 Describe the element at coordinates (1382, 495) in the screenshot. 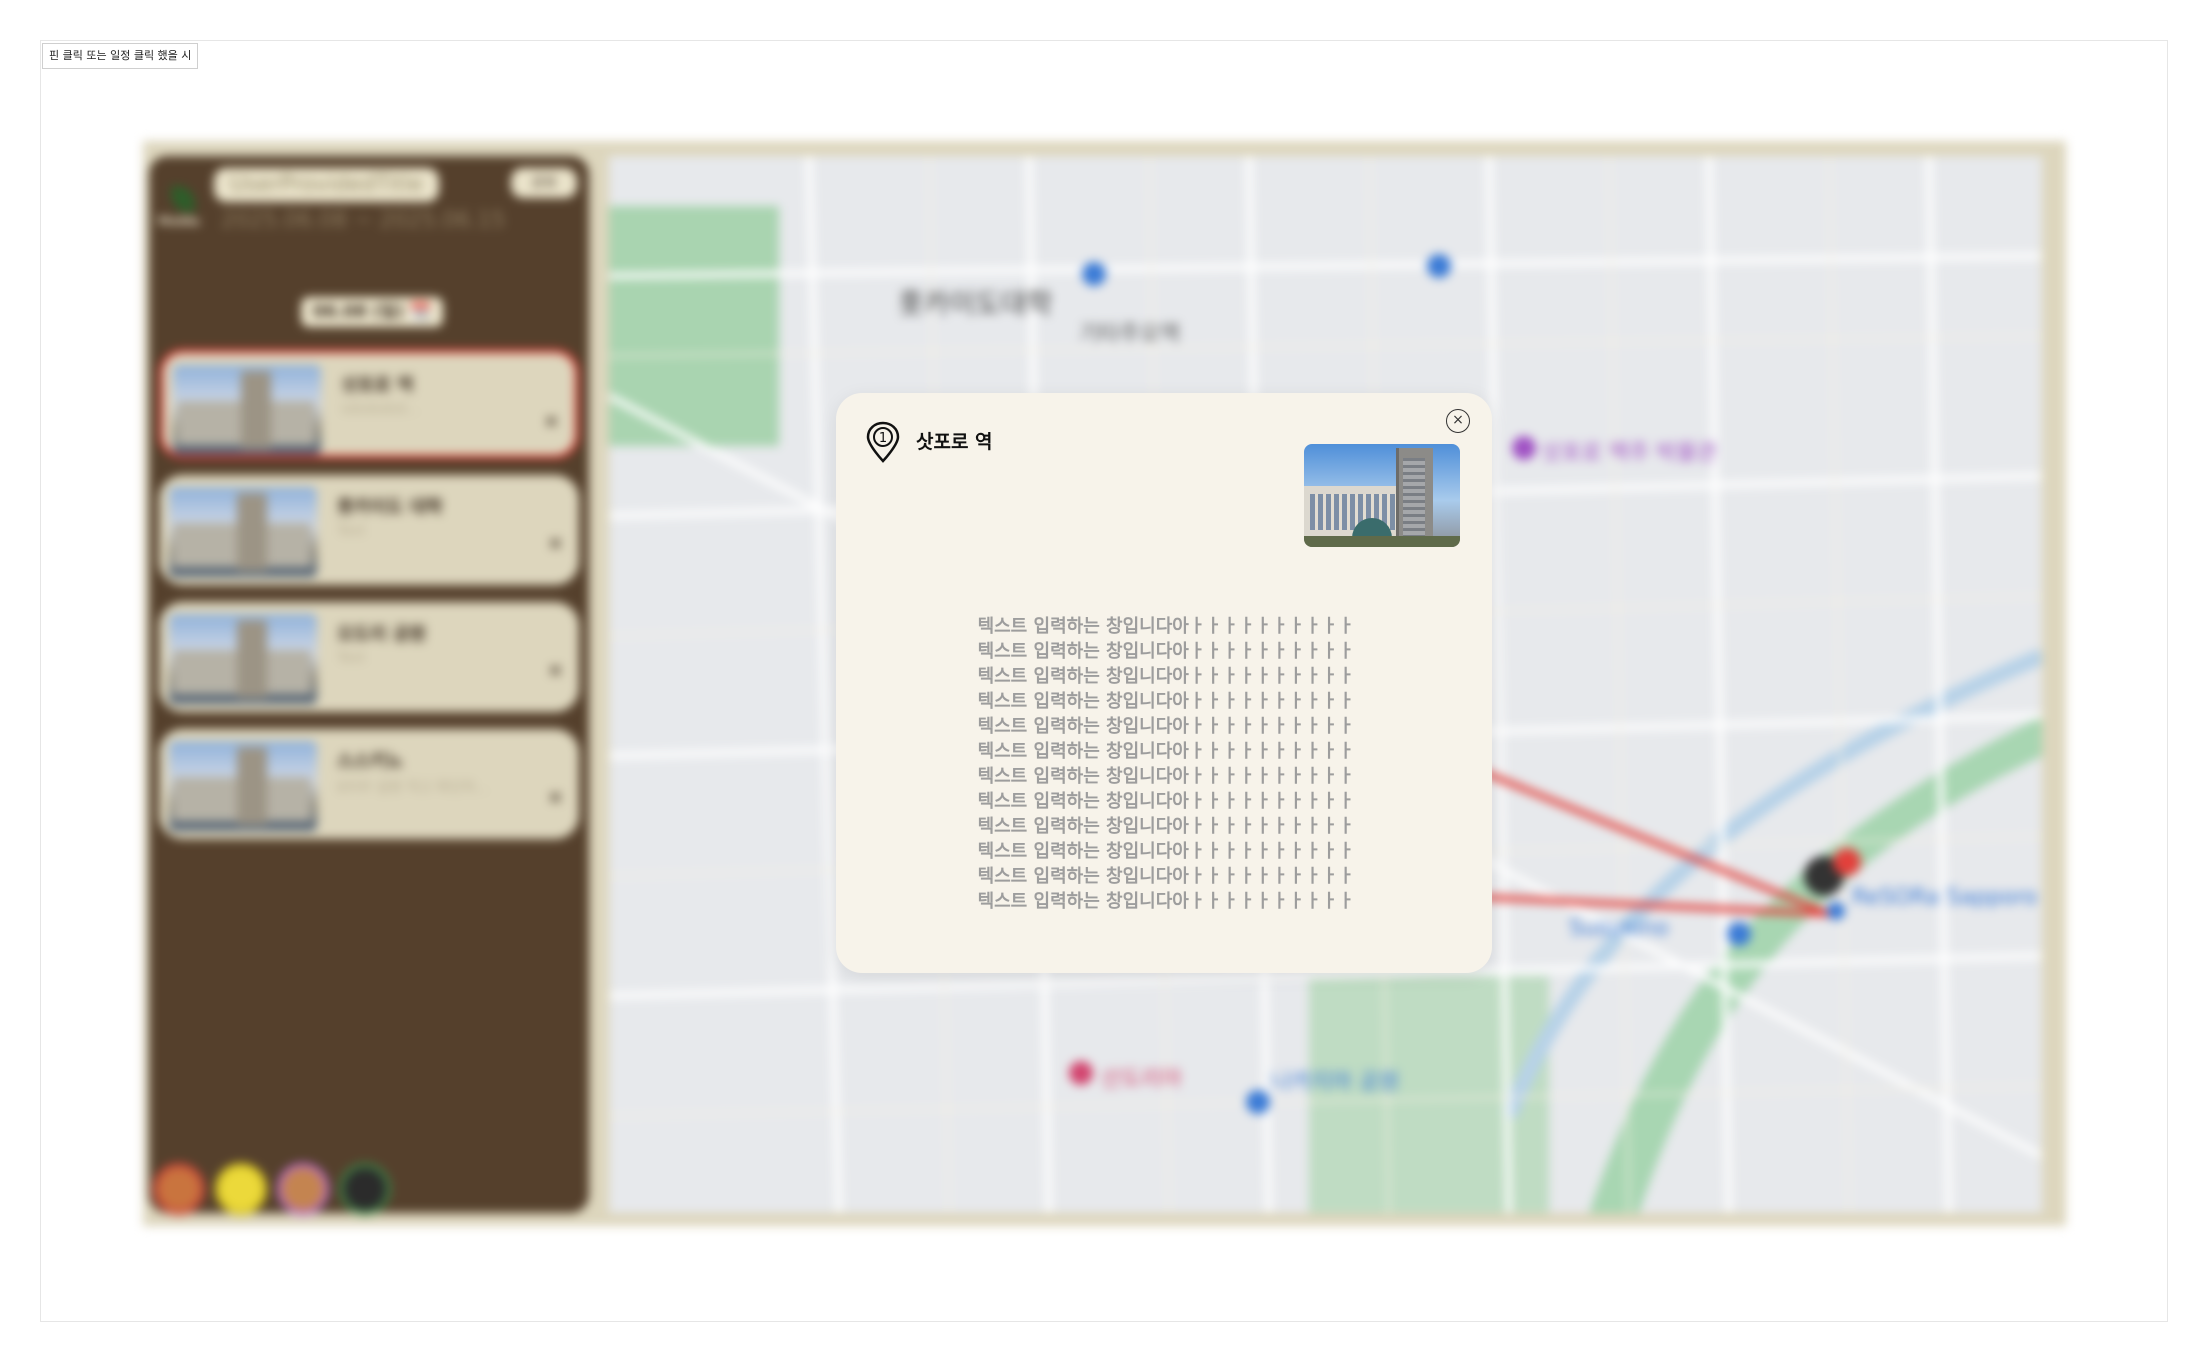

I see `place-photo` at that location.